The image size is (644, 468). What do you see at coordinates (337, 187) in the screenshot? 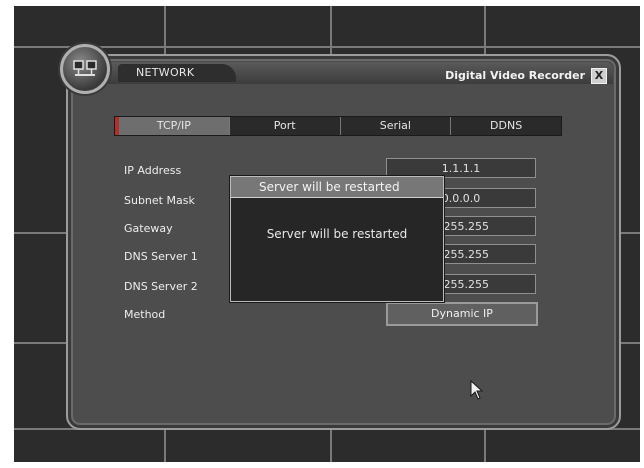
I see `dialog-title: Server will be restarted` at bounding box center [337, 187].